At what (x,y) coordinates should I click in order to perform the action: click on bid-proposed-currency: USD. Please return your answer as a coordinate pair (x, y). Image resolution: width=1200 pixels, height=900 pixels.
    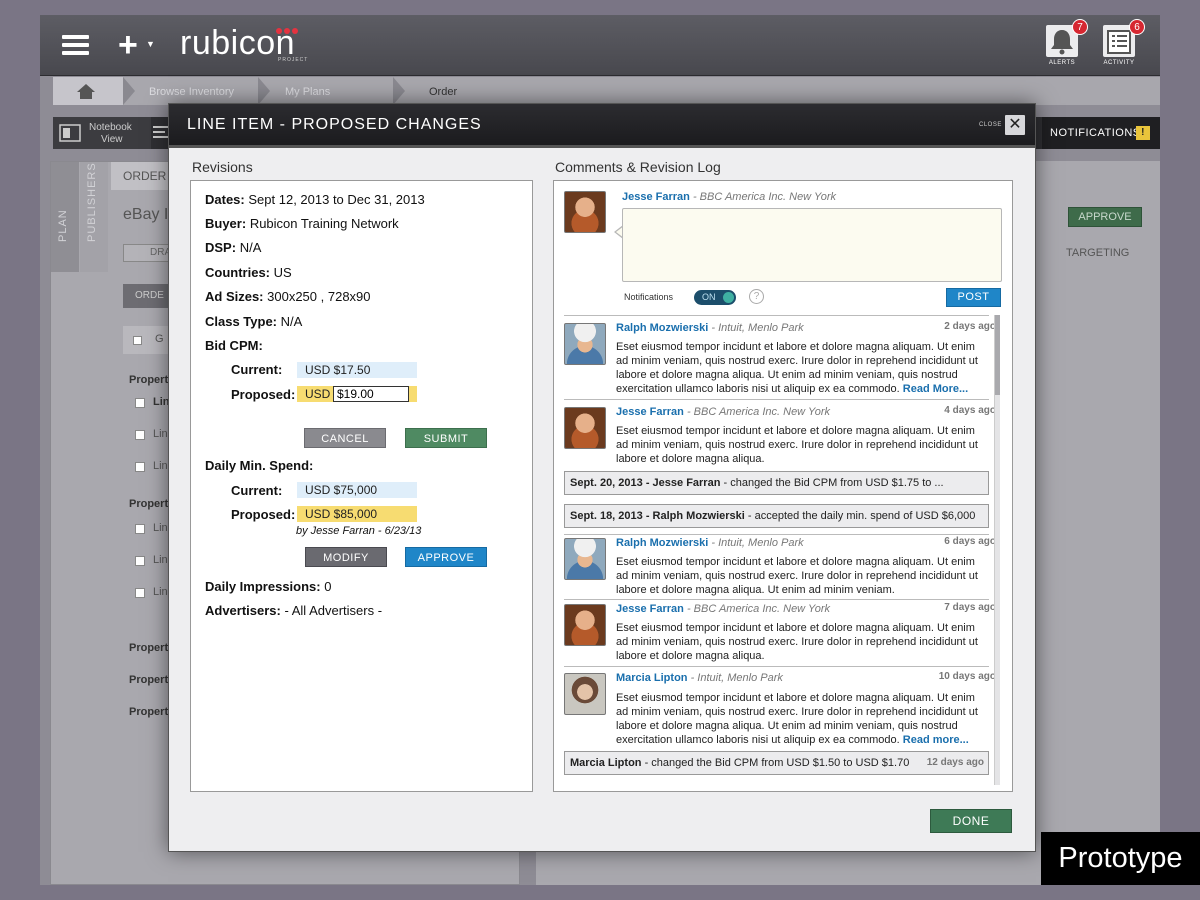
    Looking at the image, I should click on (318, 394).